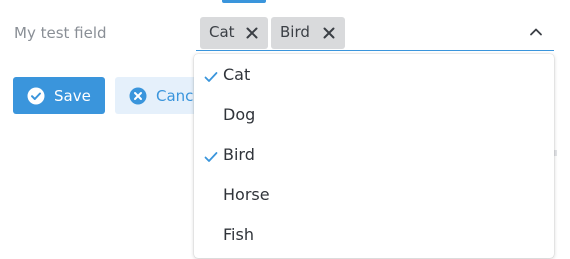 This screenshot has width=570, height=259. Describe the element at coordinates (375, 32) in the screenshot. I see `multiselect-input: Cat Bird` at that location.